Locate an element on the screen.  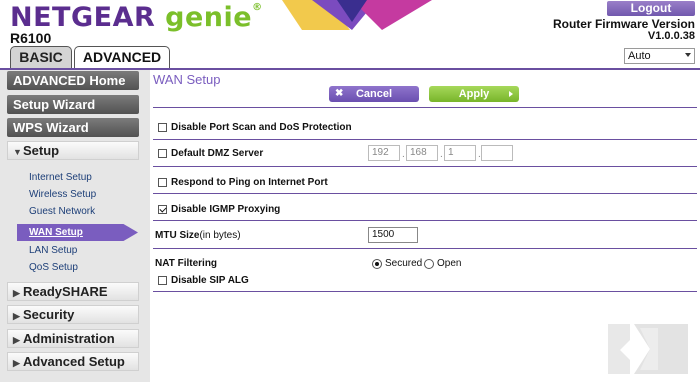
sidebar-item-setup: ▼Setup is located at coordinates (73, 150).